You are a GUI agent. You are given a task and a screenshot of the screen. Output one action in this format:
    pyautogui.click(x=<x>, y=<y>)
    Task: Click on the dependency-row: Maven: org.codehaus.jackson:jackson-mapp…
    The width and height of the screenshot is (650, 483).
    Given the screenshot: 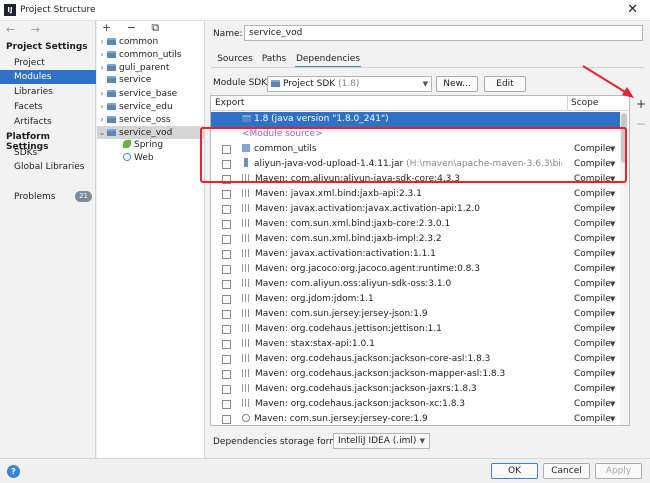 What is the action you would take?
    pyautogui.click(x=415, y=374)
    